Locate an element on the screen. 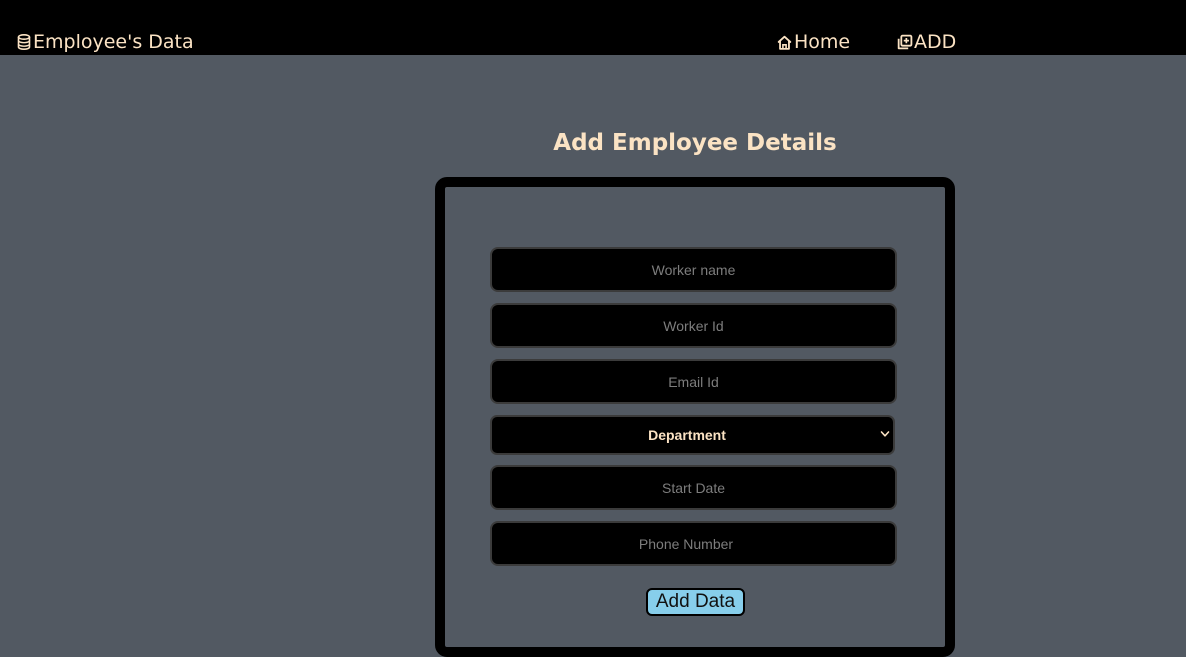 This screenshot has width=1186, height=657. add-copy-icon is located at coordinates (905, 41).